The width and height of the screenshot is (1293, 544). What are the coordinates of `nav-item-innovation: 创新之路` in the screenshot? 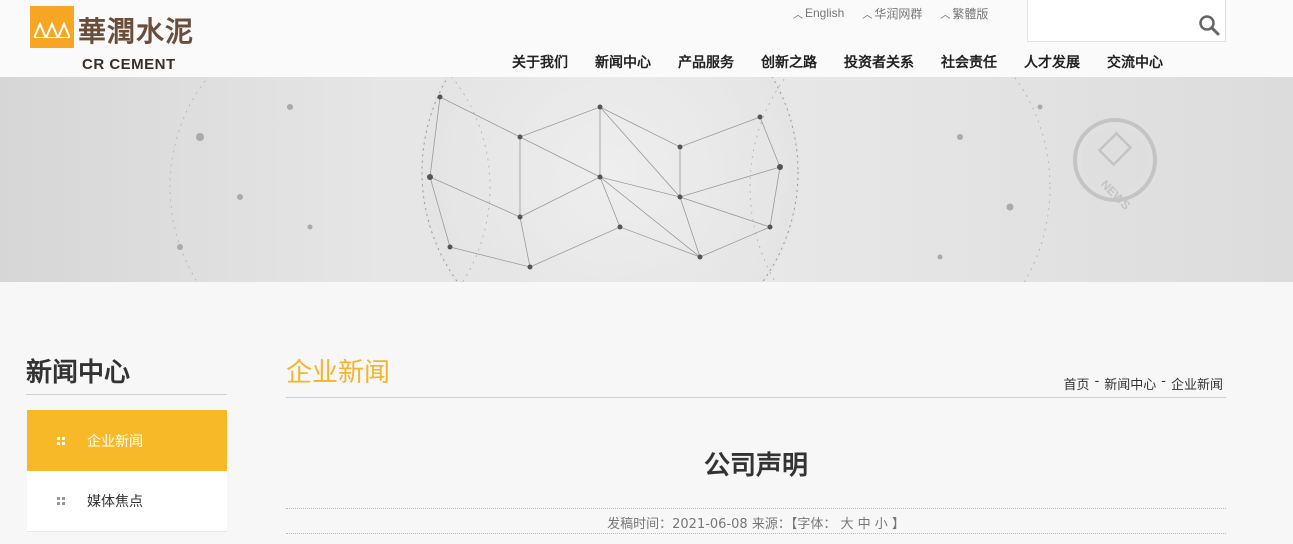 It's located at (789, 62).